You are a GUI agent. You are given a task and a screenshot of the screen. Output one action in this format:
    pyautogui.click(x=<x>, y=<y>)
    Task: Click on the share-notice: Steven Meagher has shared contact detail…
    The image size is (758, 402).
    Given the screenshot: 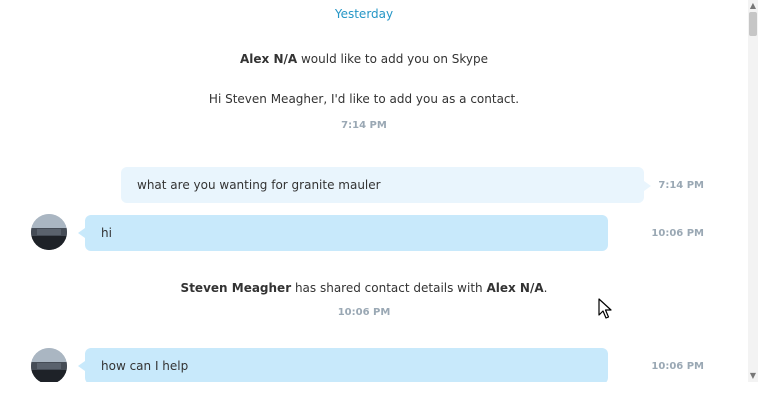 What is the action you would take?
    pyautogui.click(x=364, y=288)
    